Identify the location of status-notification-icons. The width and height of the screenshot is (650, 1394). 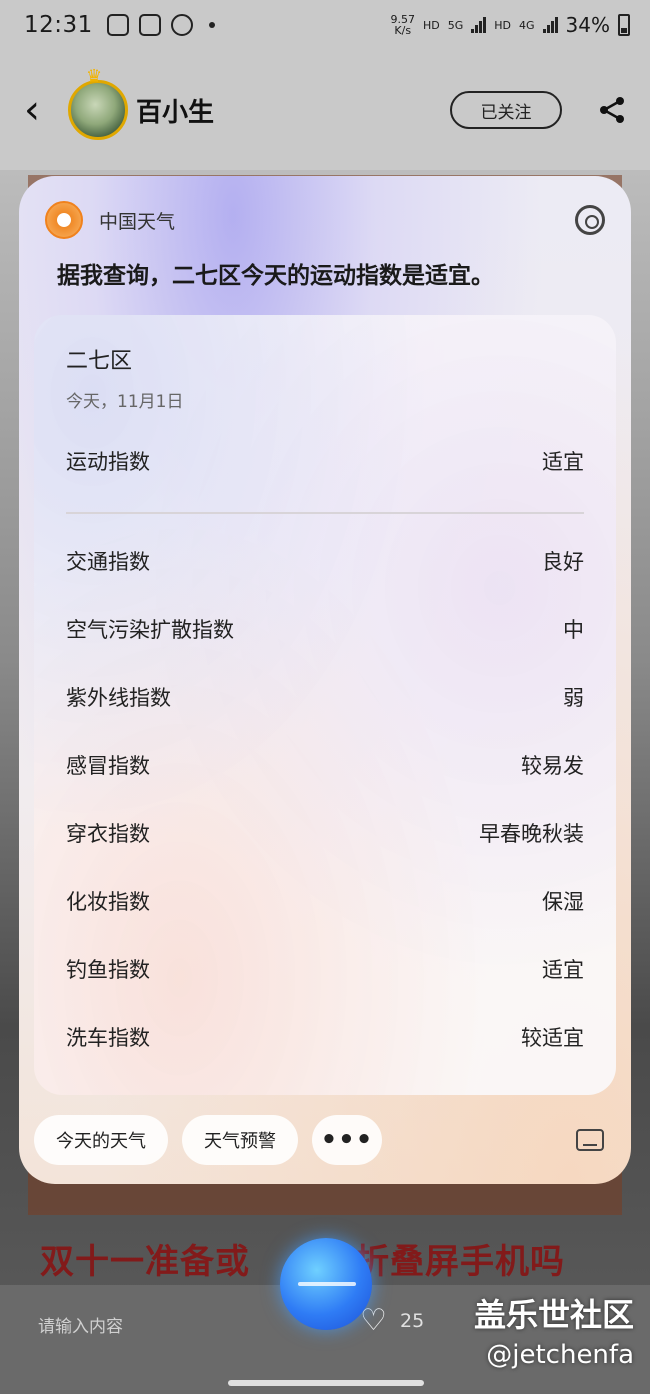
(160, 25).